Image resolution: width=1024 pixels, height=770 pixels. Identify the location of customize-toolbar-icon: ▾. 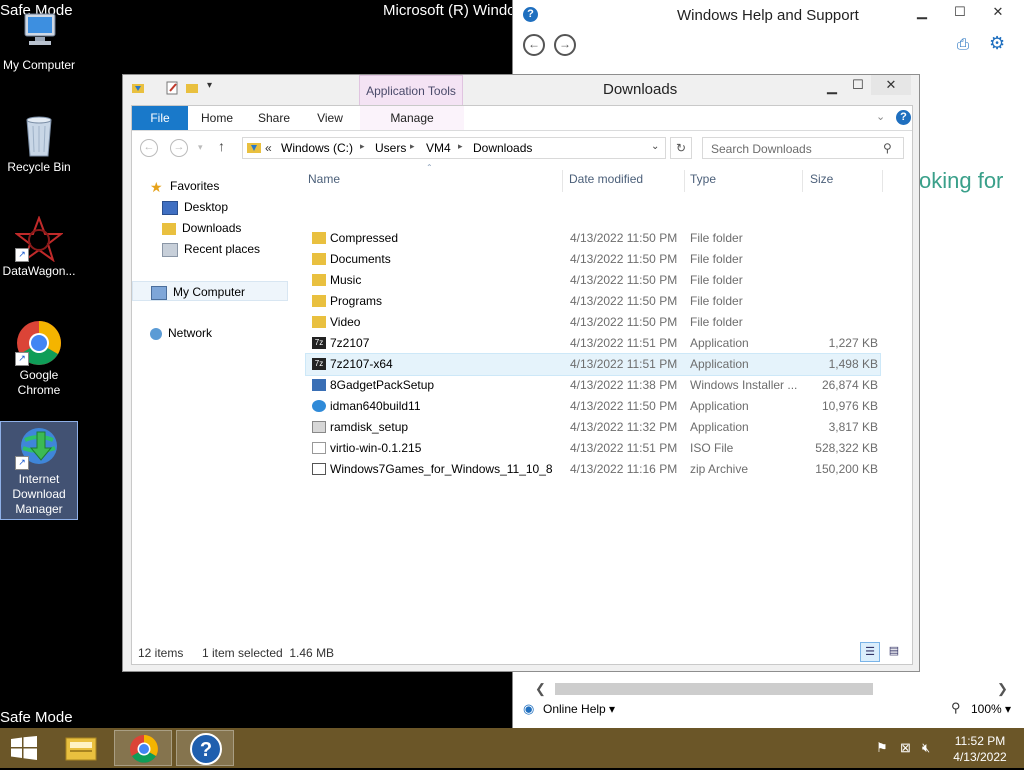
(209, 85).